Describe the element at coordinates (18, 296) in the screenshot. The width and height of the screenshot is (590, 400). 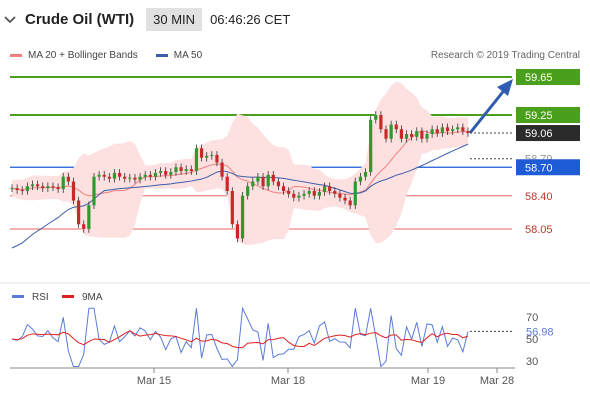
I see `rsi-swatch` at that location.